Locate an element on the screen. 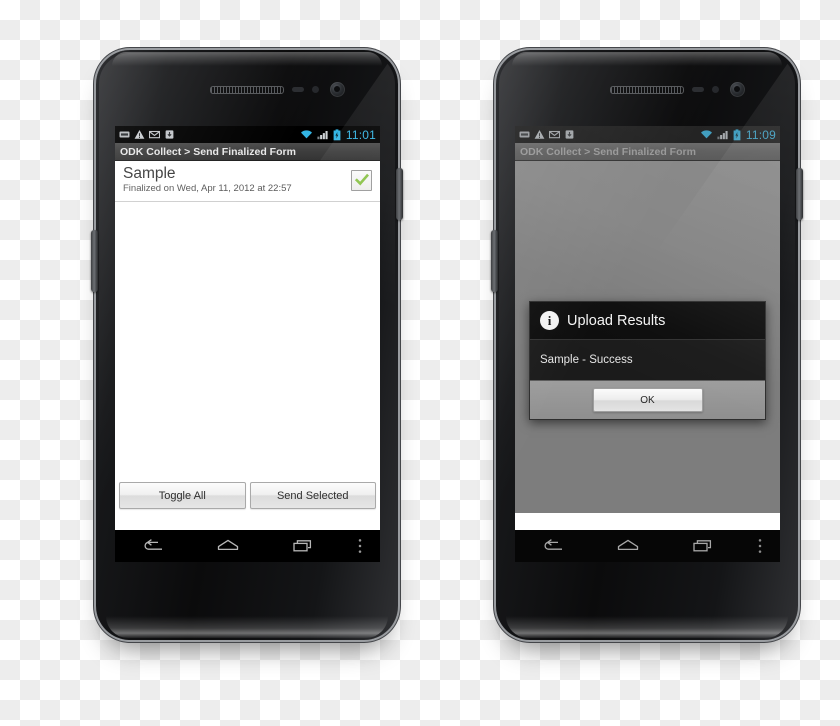 The image size is (840, 726). list-item-title: Sample is located at coordinates (149, 173).